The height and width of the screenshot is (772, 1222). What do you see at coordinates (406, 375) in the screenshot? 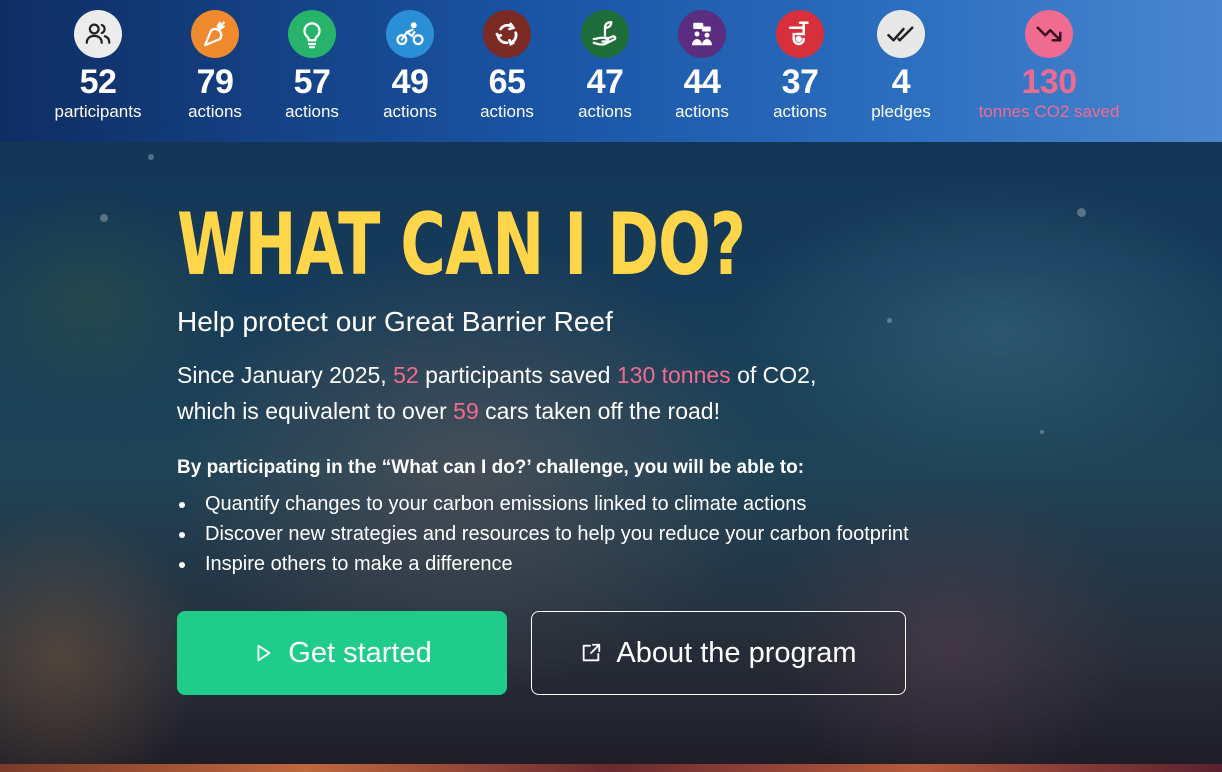
I see `participants-count: 52` at bounding box center [406, 375].